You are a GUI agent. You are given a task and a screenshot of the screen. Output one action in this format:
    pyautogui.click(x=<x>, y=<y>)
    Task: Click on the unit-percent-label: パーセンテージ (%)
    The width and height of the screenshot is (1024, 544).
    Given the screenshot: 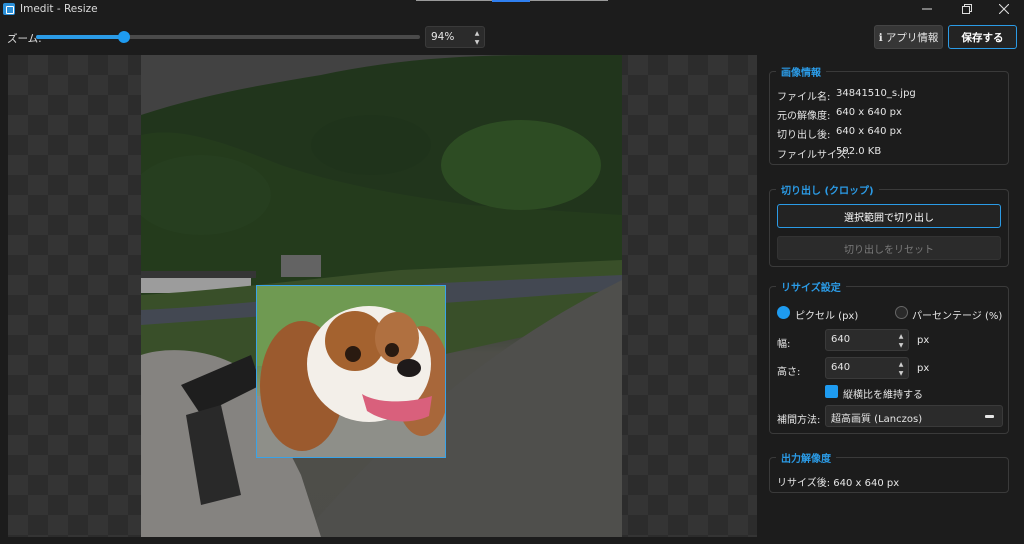 What is the action you would take?
    pyautogui.click(x=957, y=316)
    